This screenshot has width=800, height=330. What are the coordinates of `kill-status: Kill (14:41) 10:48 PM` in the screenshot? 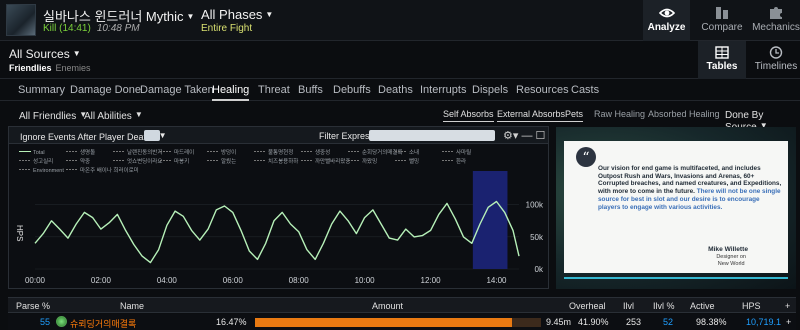 It's located at (91, 28).